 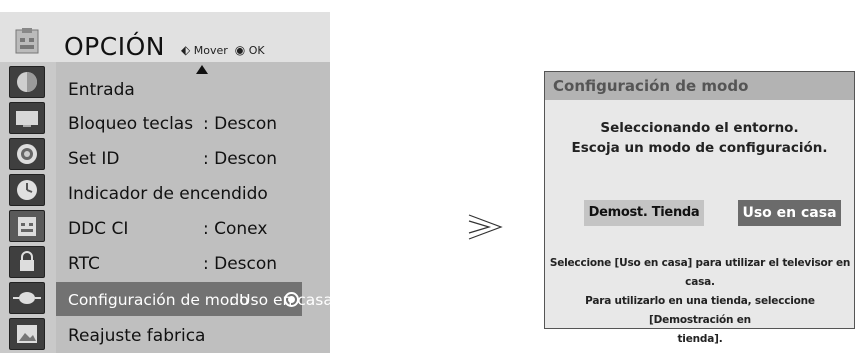 I want to click on dialog-title: Configuración de modo, so click(x=651, y=86).